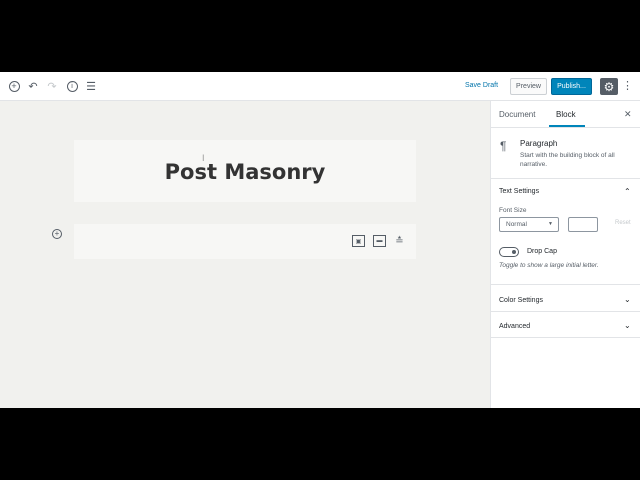 This screenshot has width=640, height=480. What do you see at coordinates (57, 234) in the screenshot?
I see `block-inserter-icon: +` at bounding box center [57, 234].